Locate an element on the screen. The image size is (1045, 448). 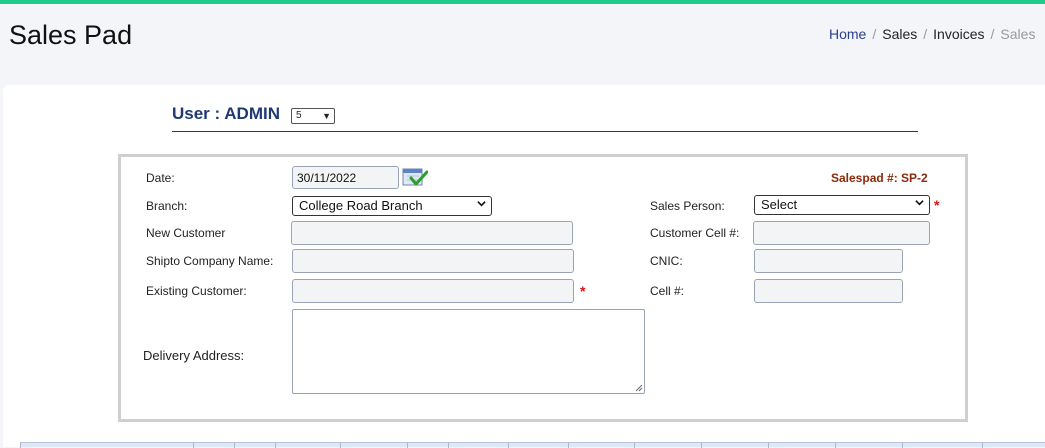
delivery-address-textarea is located at coordinates (468, 351).